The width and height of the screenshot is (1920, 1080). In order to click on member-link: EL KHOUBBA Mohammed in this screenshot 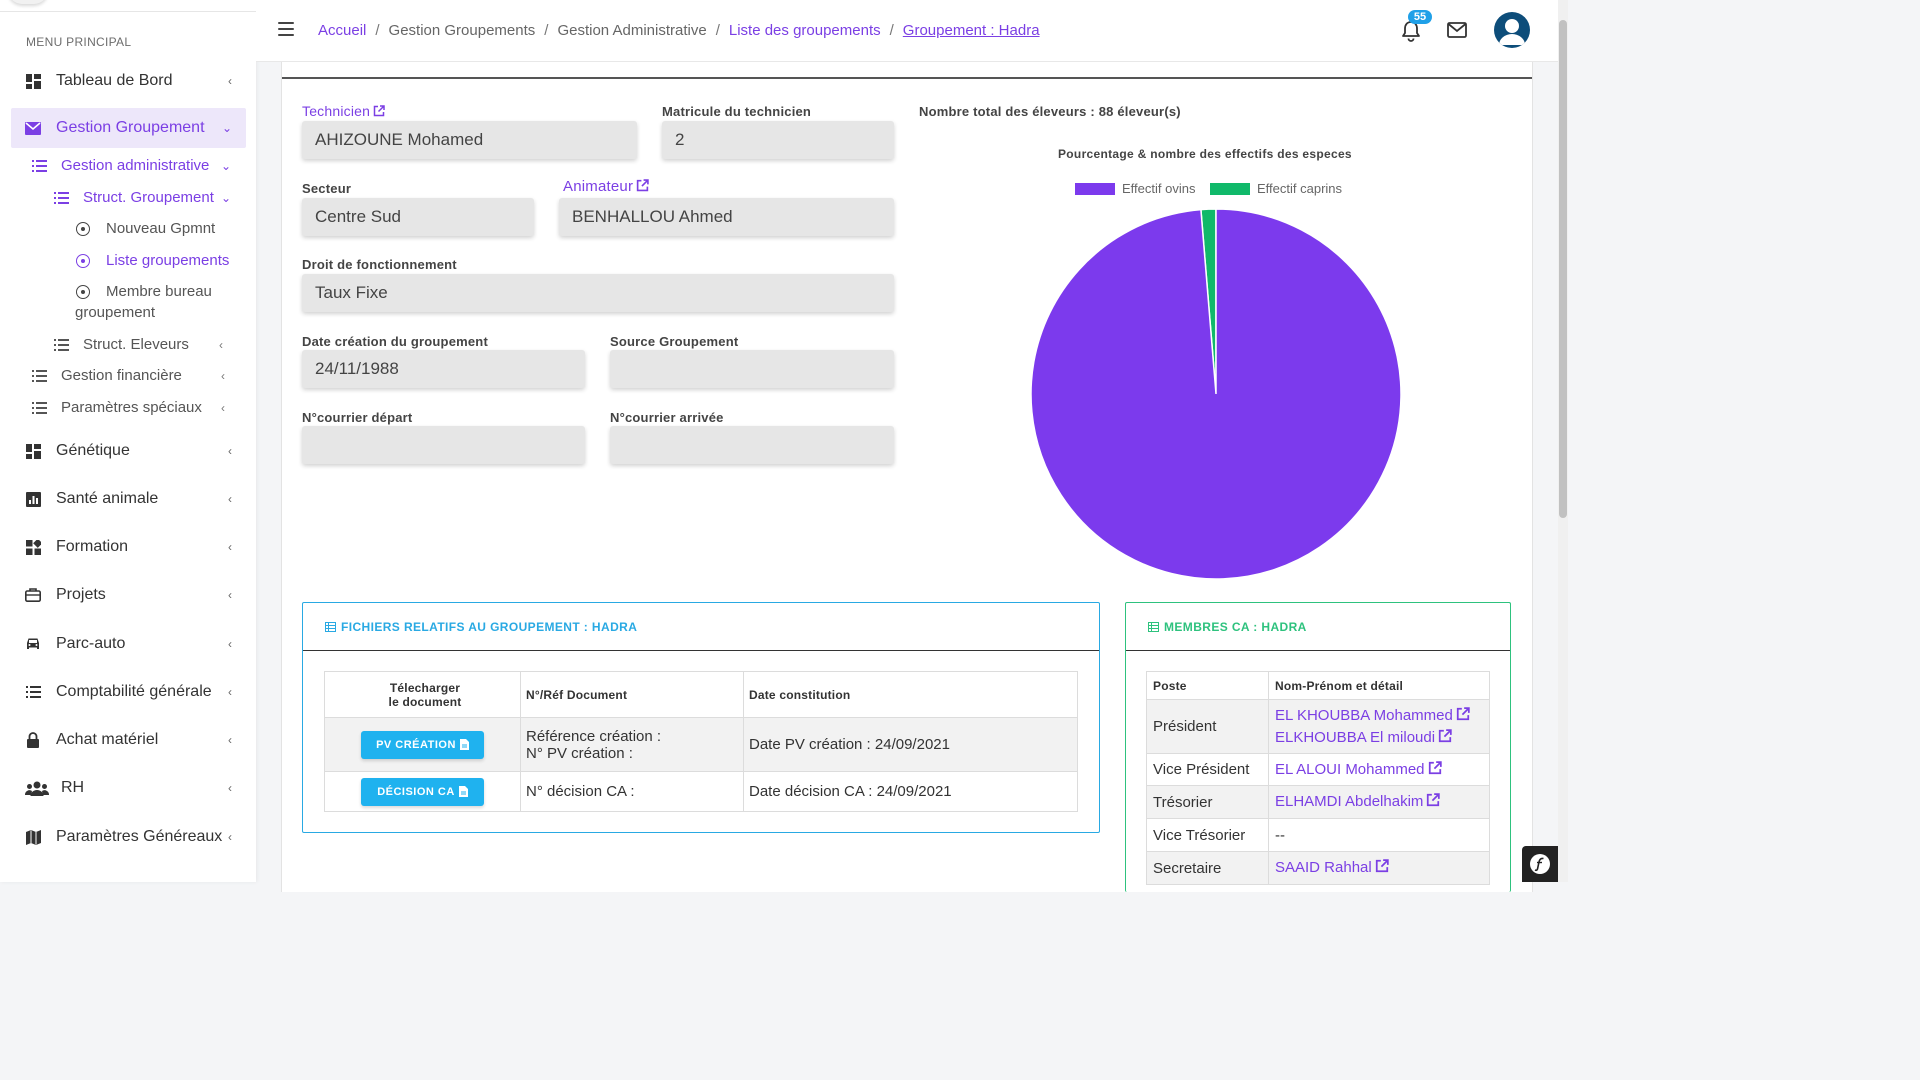, I will do `click(1379, 716)`.